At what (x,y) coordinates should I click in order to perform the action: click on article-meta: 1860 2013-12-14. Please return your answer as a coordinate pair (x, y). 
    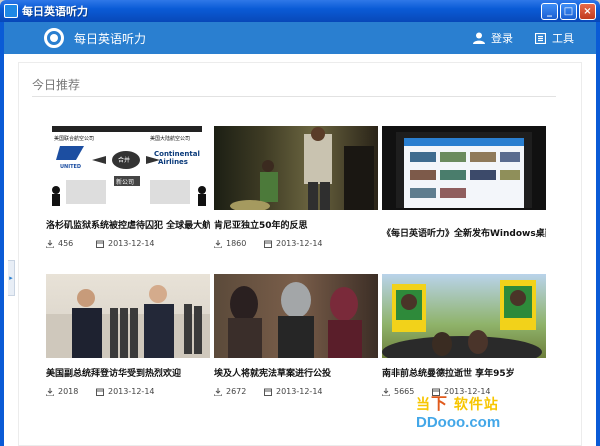
    Looking at the image, I should click on (296, 243).